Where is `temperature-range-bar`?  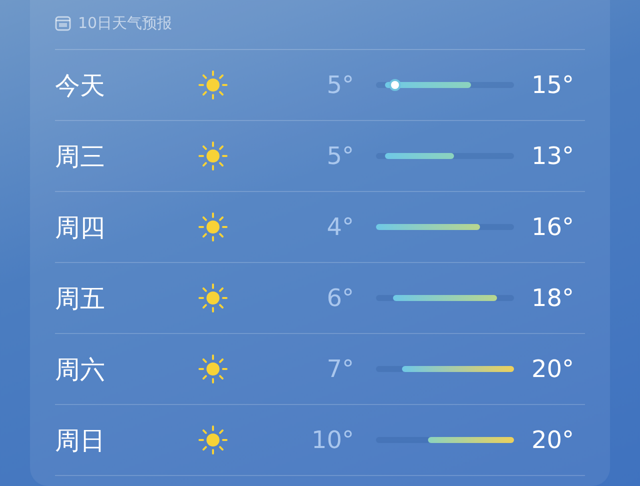 temperature-range-bar is located at coordinates (419, 156).